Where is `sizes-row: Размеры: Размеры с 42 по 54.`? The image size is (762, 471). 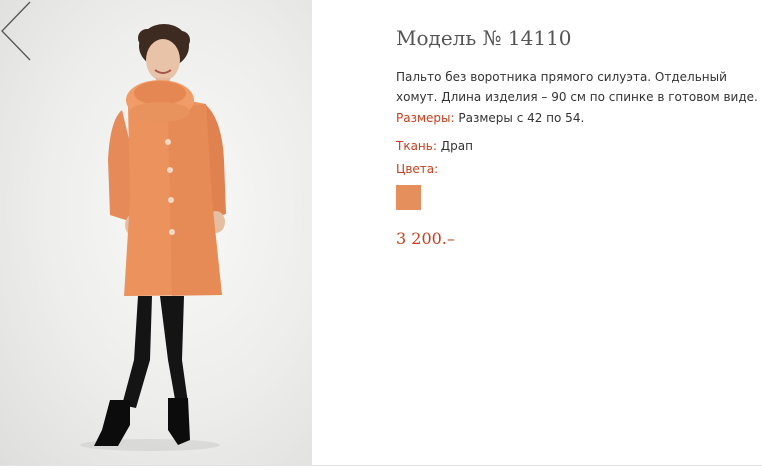
sizes-row: Размеры: Размеры с 42 по 54. is located at coordinates (490, 118).